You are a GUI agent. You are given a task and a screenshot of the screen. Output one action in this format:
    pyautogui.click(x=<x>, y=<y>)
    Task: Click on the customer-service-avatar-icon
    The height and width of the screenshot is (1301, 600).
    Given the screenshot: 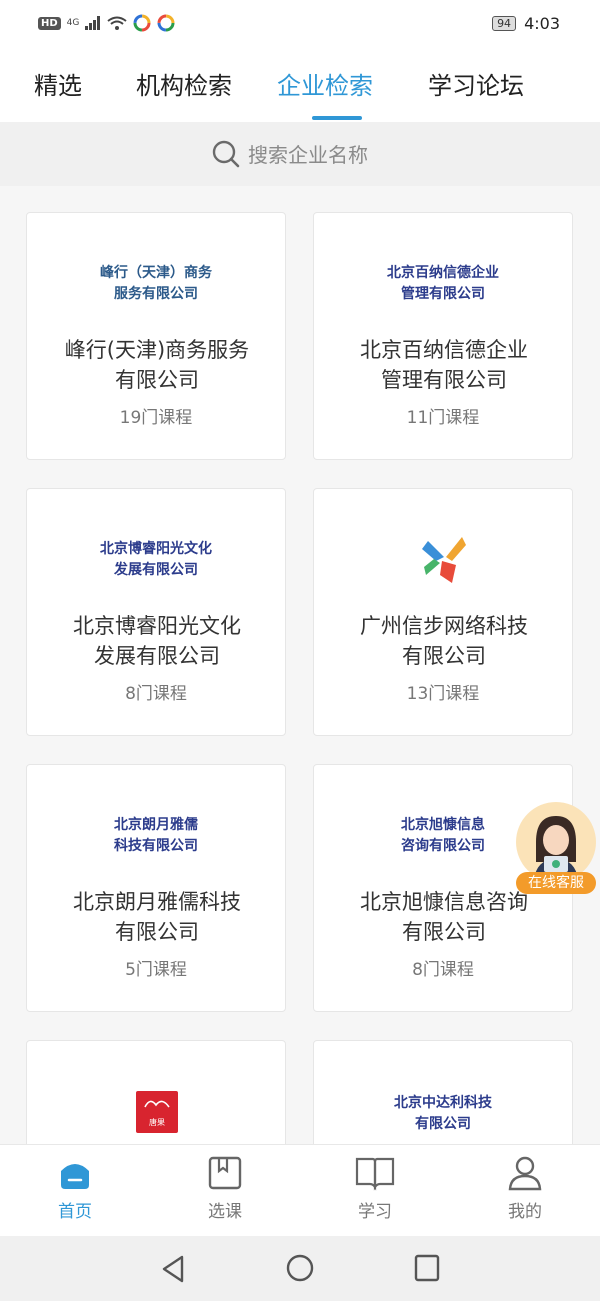 What is the action you would take?
    pyautogui.click(x=556, y=842)
    